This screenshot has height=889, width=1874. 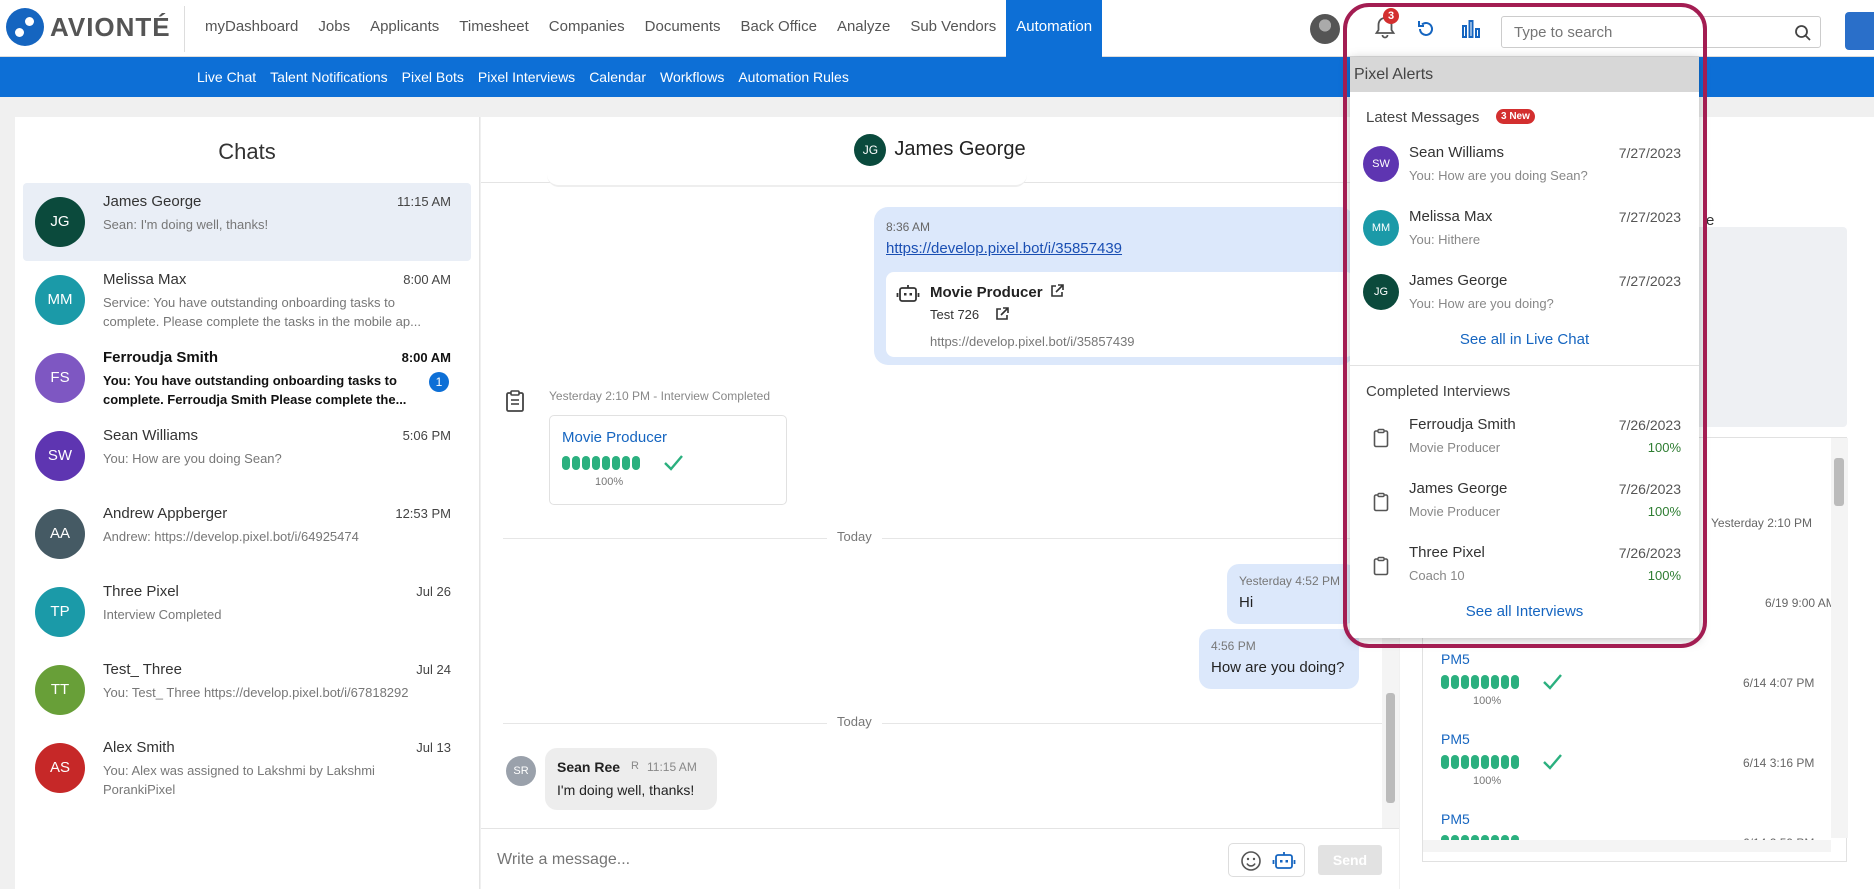 I want to click on chat-time: 5:06 PM, so click(x=426, y=435).